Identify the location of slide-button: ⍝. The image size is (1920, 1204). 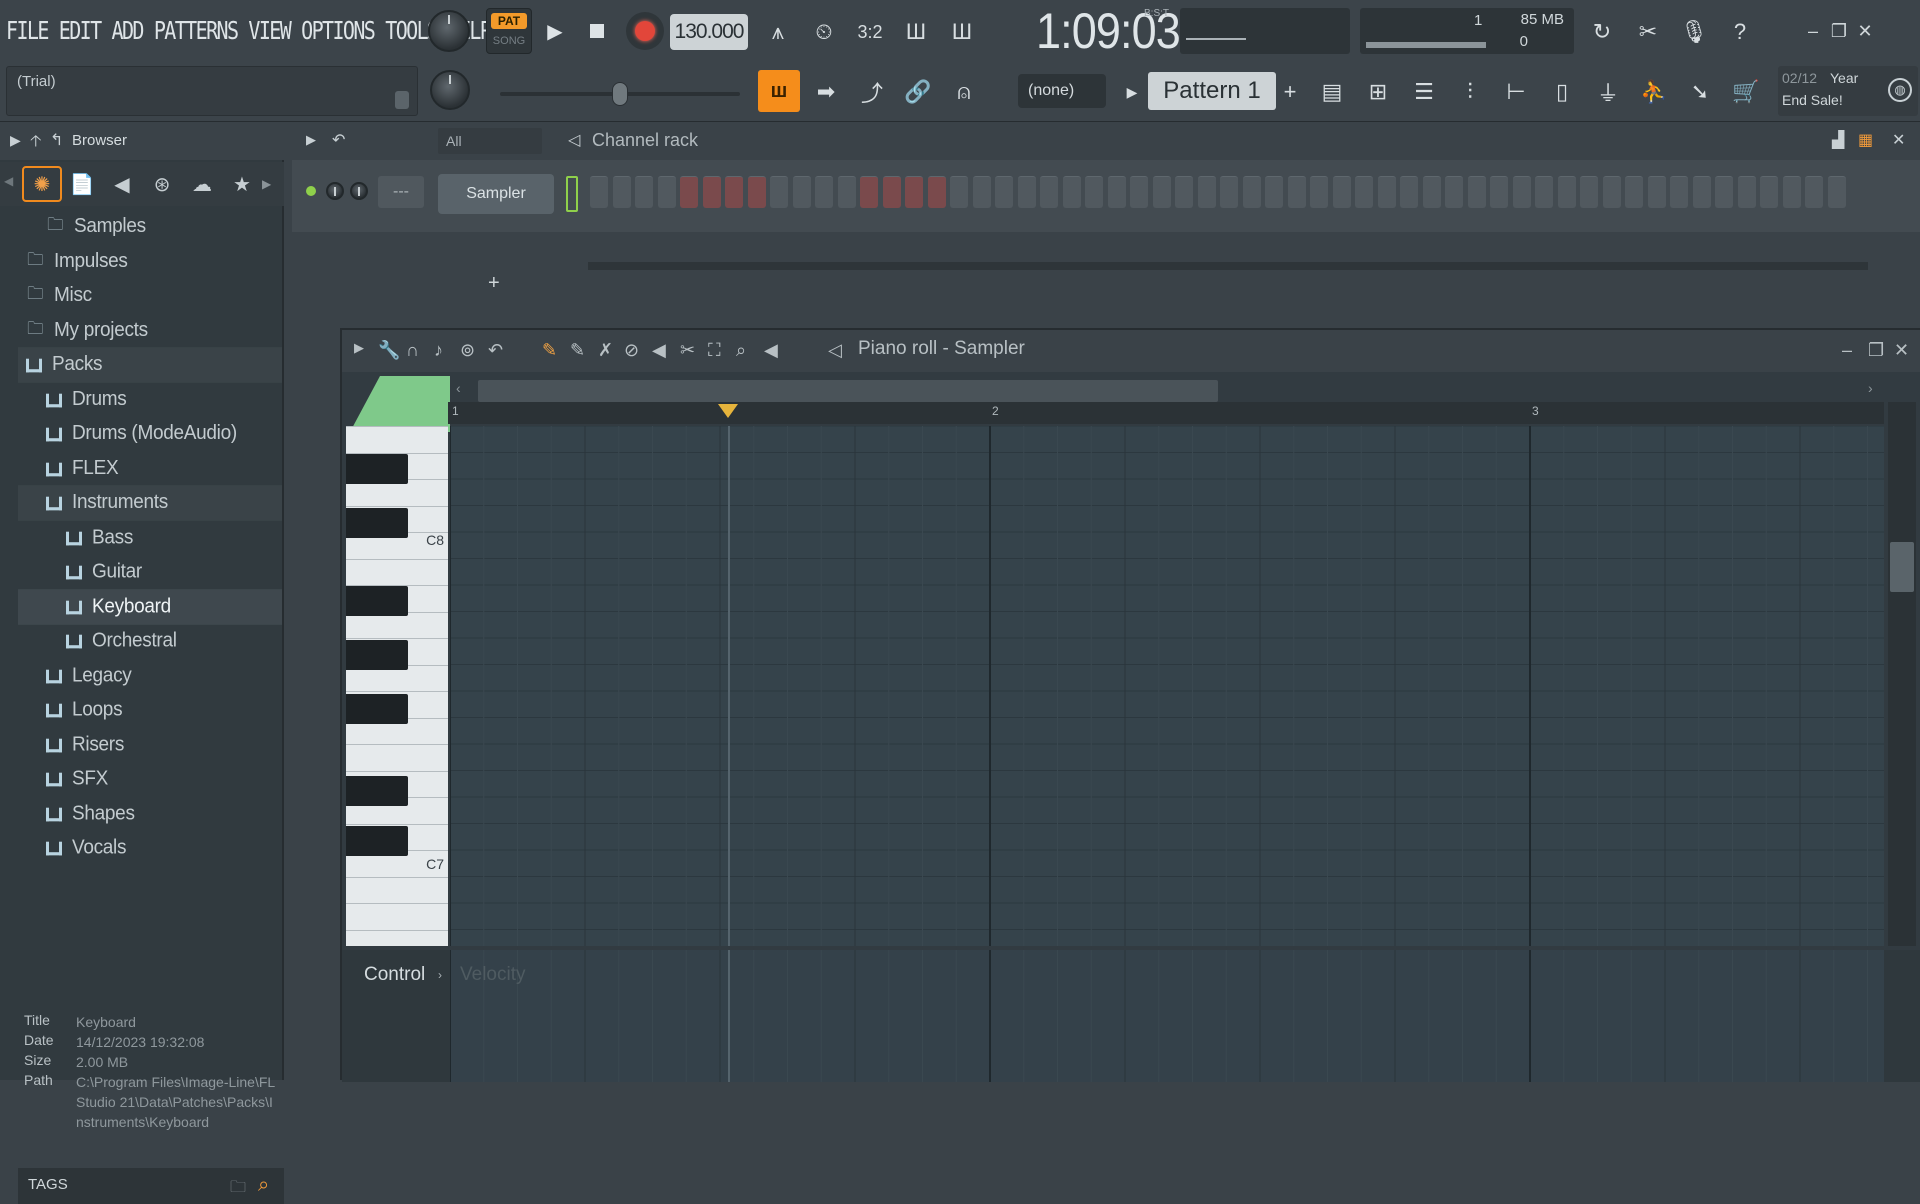
(964, 92).